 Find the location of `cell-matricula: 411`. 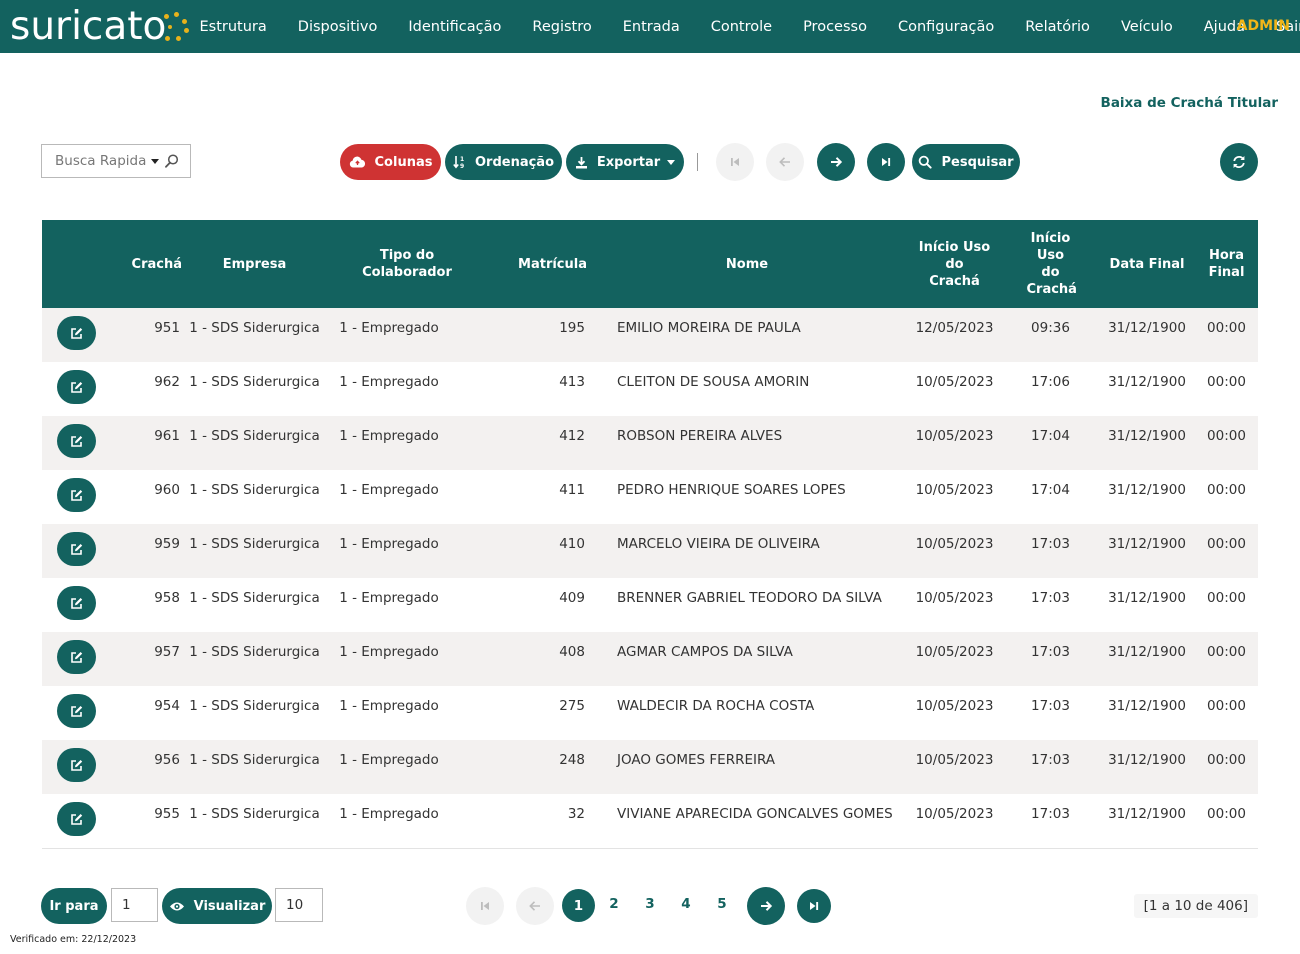

cell-matricula: 411 is located at coordinates (572, 490).